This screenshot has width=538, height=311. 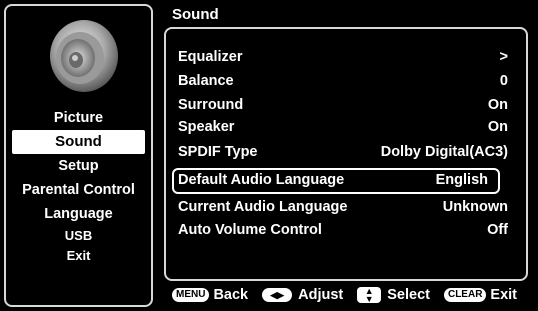 I want to click on setting-row-spdif-type: SPDIF Type Dolby Digital(AC3), so click(x=345, y=152).